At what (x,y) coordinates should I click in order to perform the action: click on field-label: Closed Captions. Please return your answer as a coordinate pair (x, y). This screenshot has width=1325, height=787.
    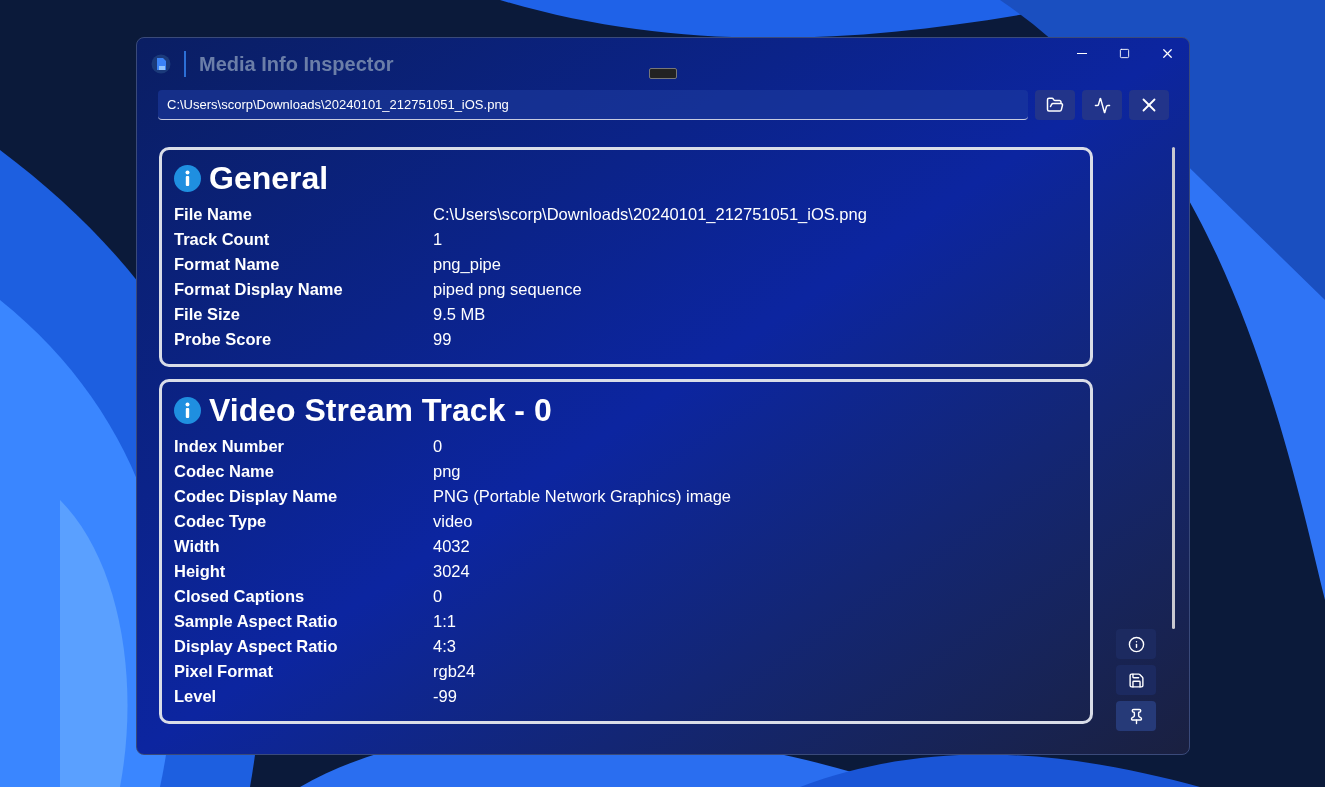
    Looking at the image, I should click on (240, 597).